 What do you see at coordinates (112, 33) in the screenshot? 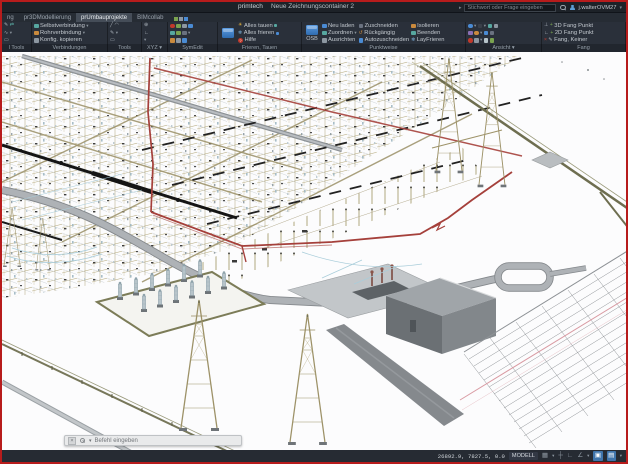
I see `pen2-icon: ✎` at bounding box center [112, 33].